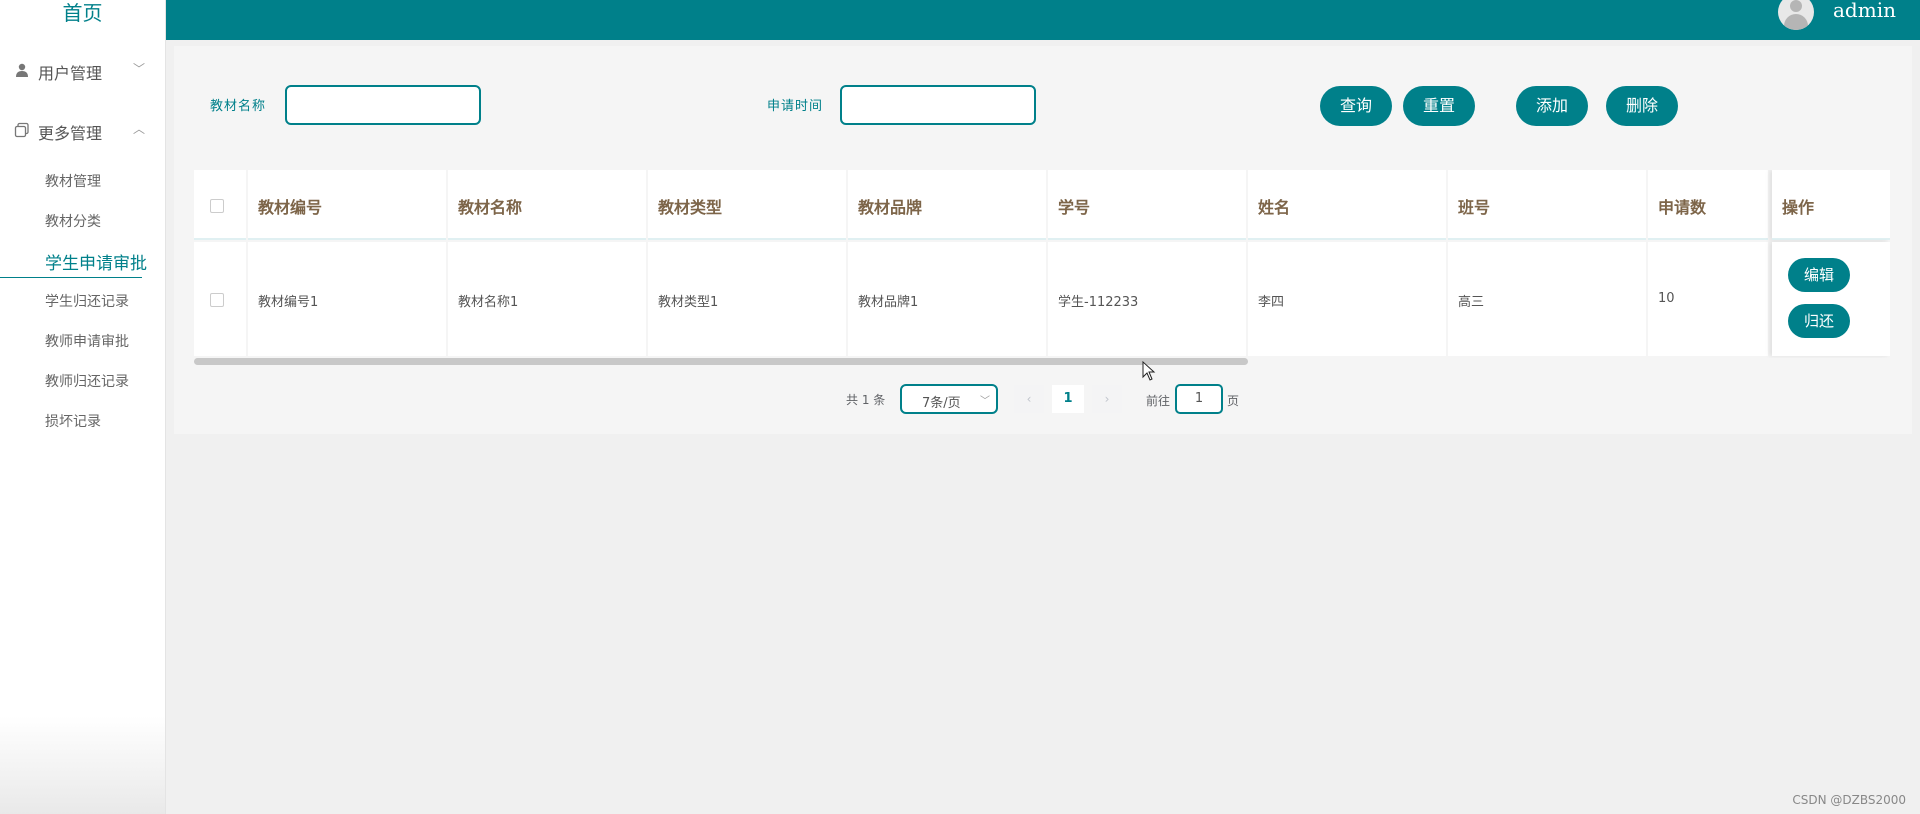 This screenshot has width=1920, height=814. What do you see at coordinates (1547, 299) in the screenshot?
I see `table-cell: 高三` at bounding box center [1547, 299].